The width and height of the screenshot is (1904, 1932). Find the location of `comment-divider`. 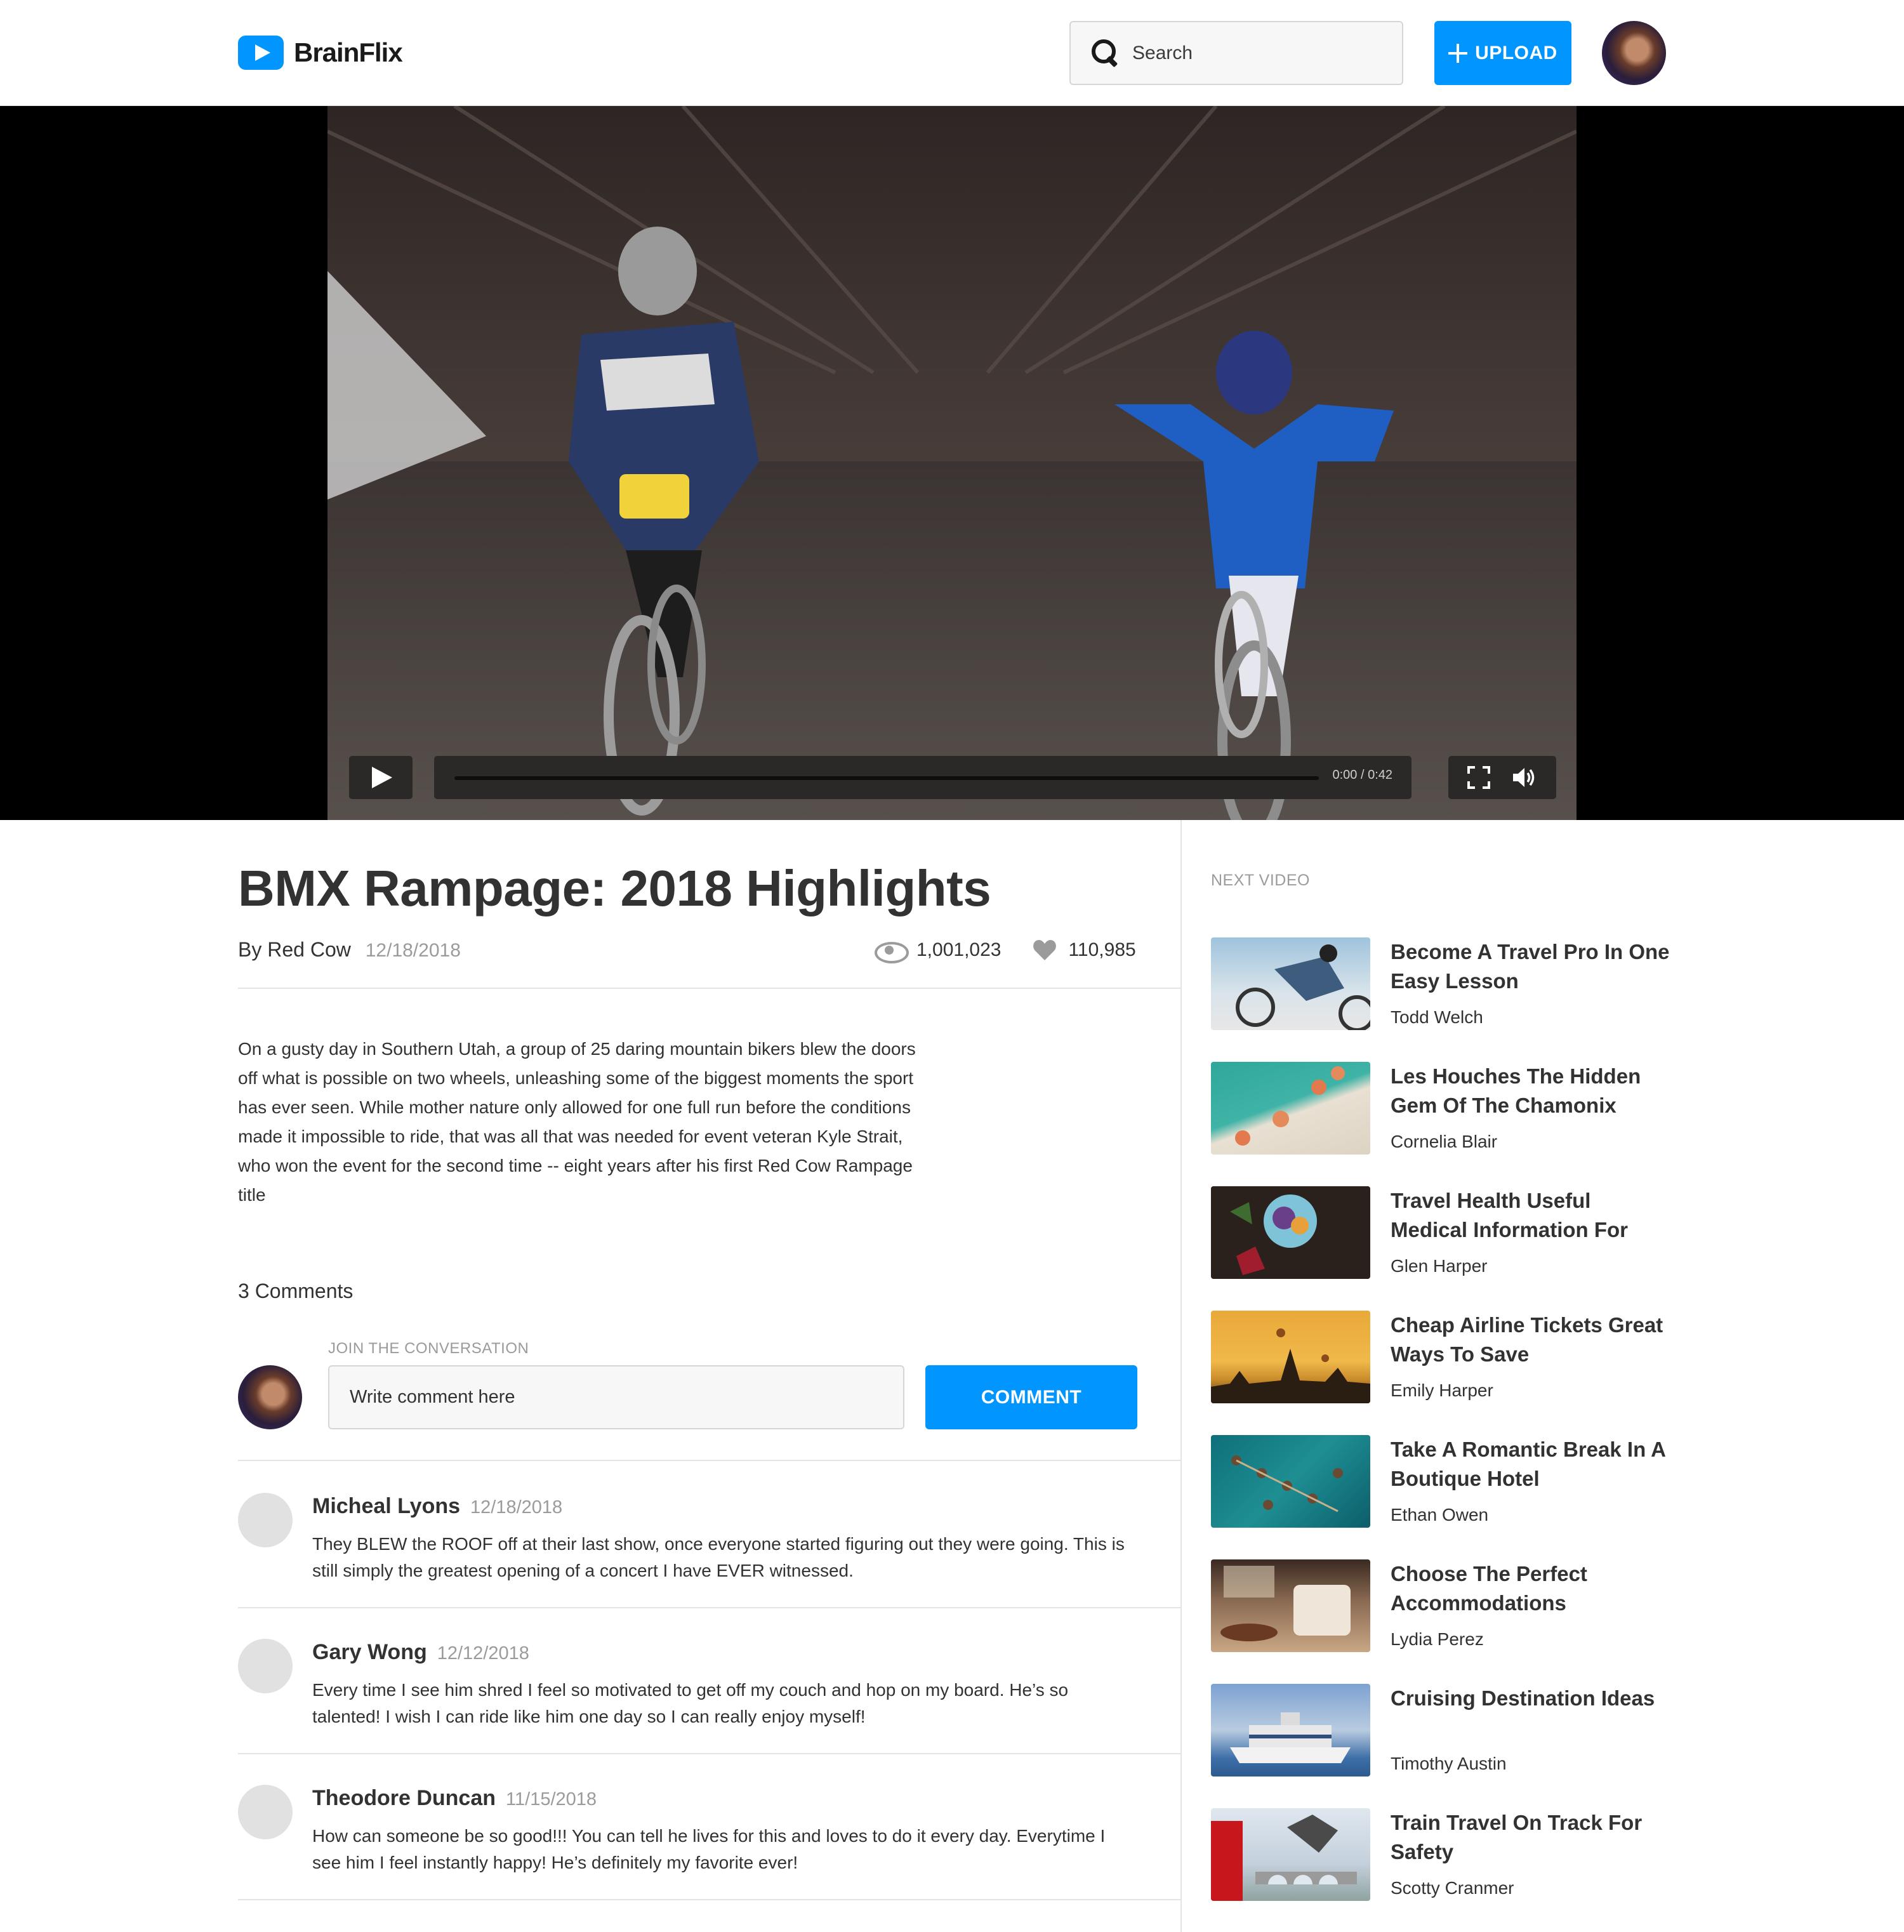

comment-divider is located at coordinates (709, 1899).